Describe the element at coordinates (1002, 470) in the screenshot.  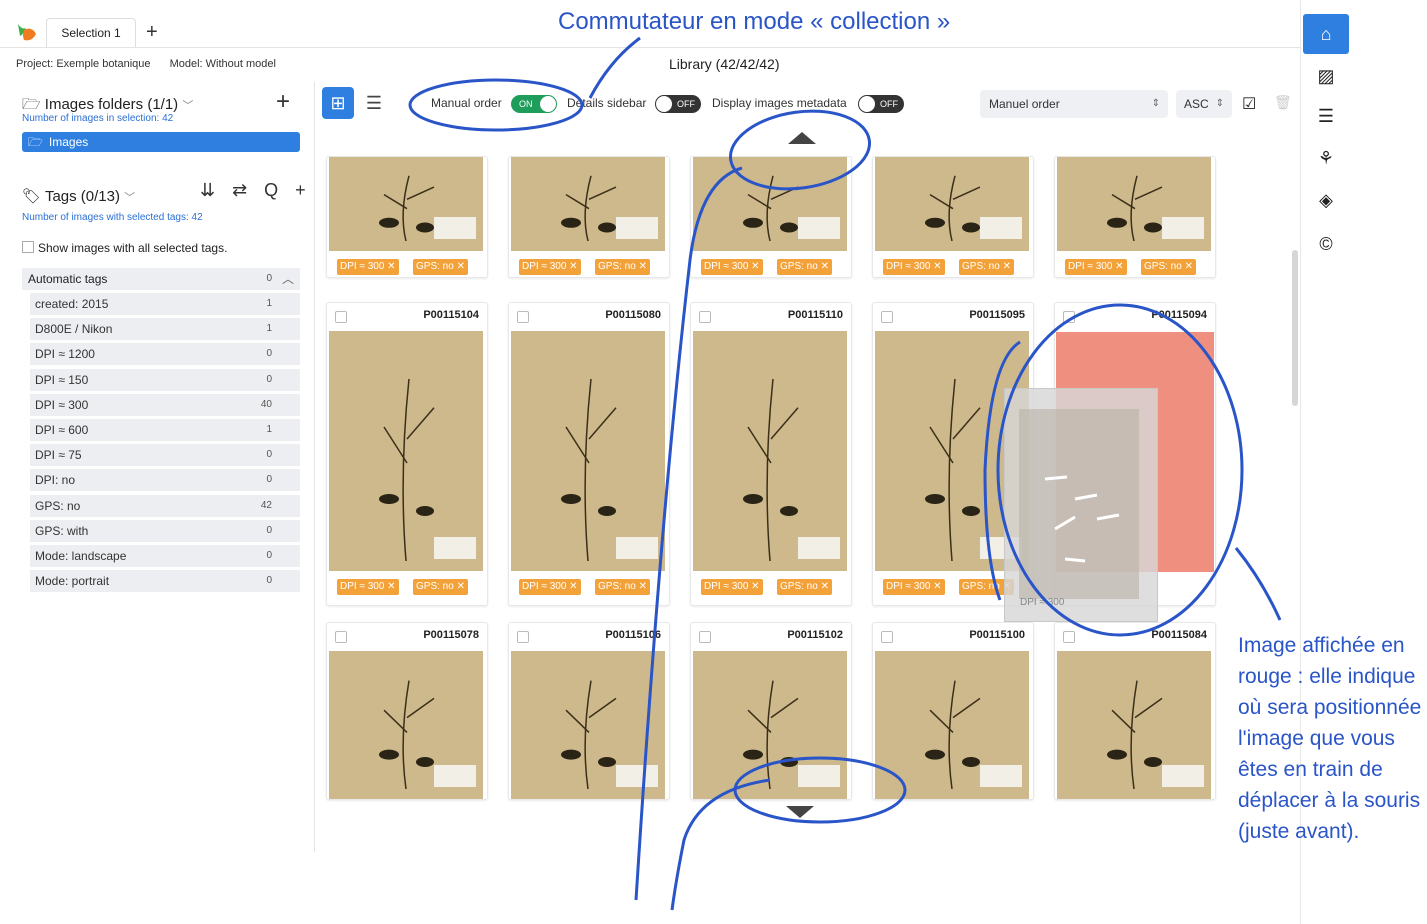
I see `annotation-line-ghost` at that location.